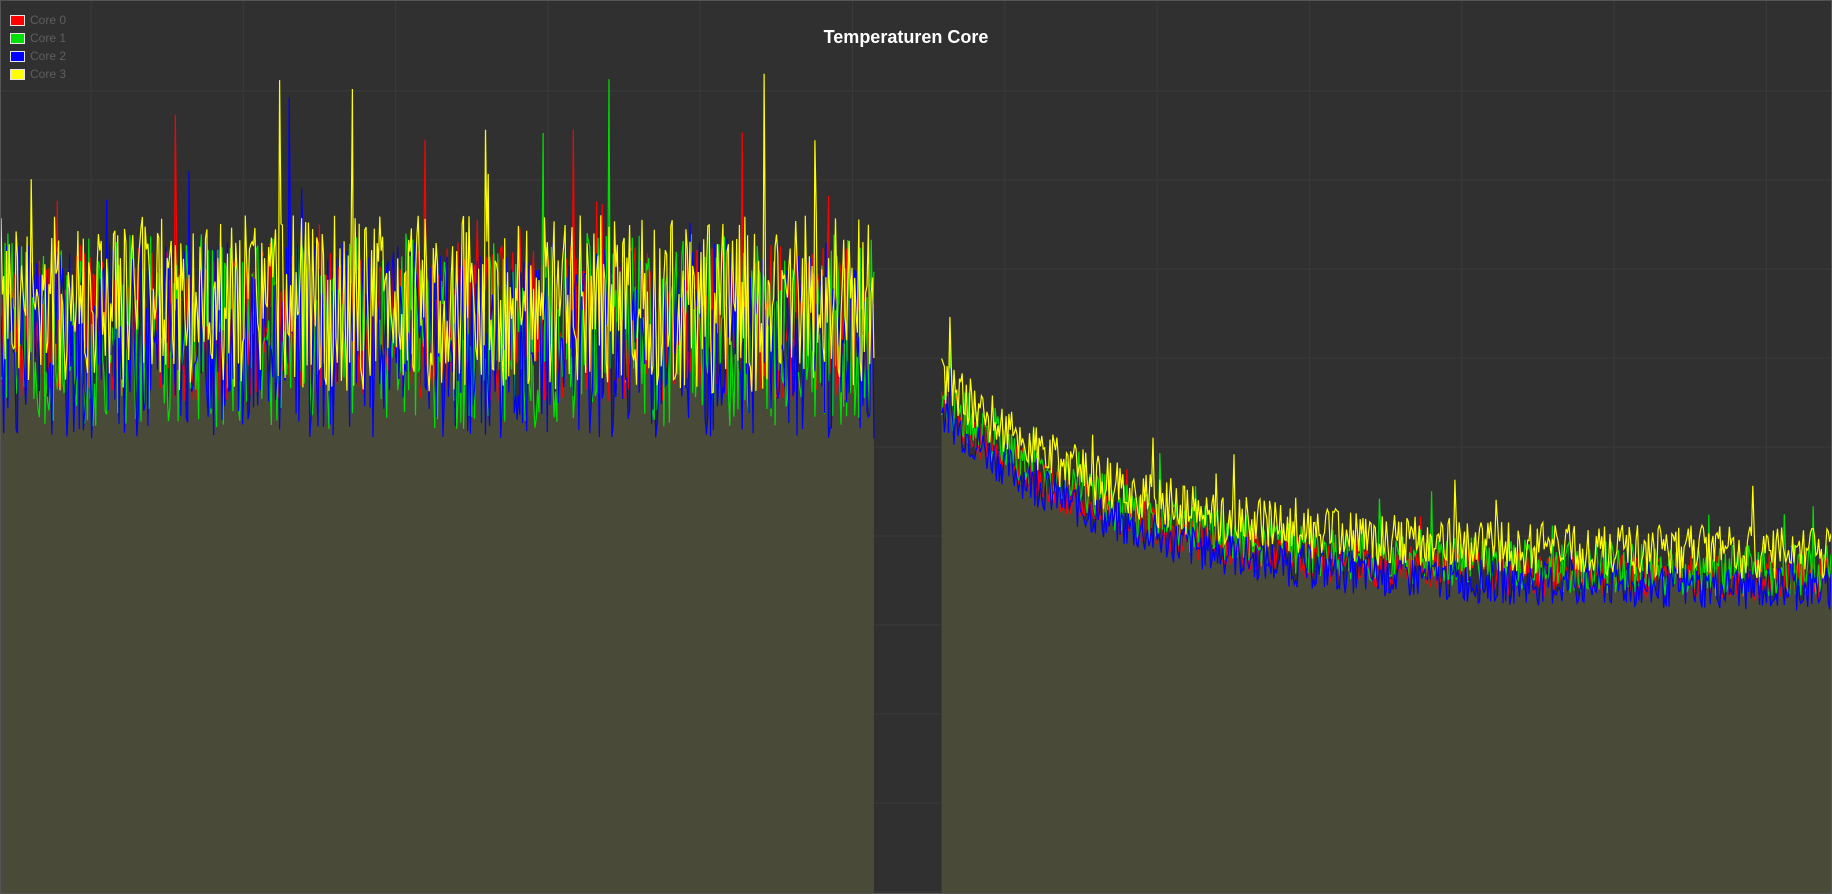 This screenshot has height=894, width=1832. I want to click on legend-label-core-0: Core 0, so click(48, 20).